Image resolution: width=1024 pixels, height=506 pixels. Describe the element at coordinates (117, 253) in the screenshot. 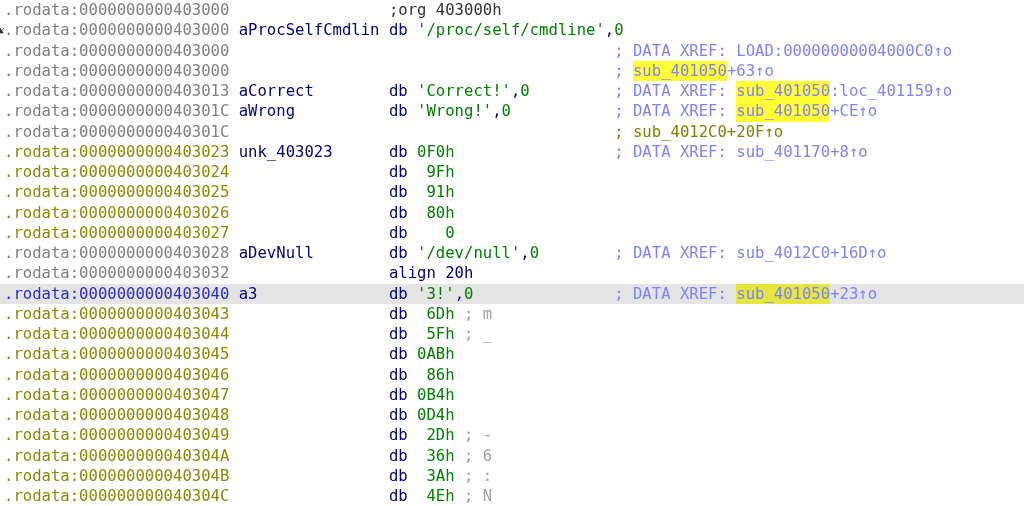

I see `address-text: .rodata:0000000000403028` at that location.